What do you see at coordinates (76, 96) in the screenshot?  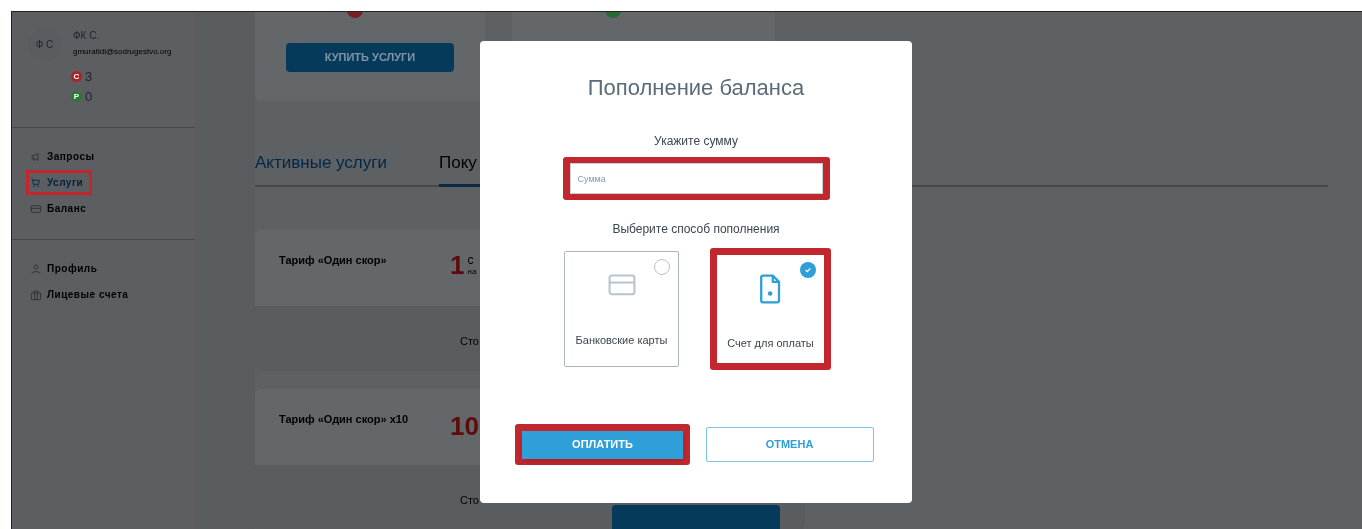 I see `counter-badge: Р` at bounding box center [76, 96].